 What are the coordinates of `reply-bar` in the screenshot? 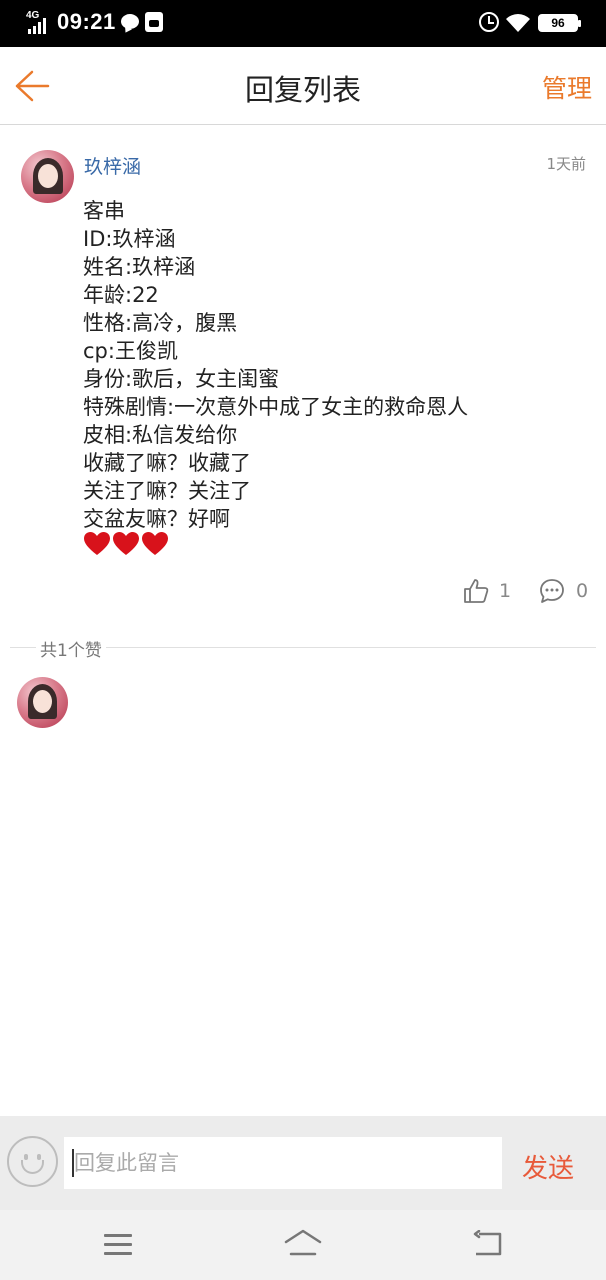 It's located at (303, 1163).